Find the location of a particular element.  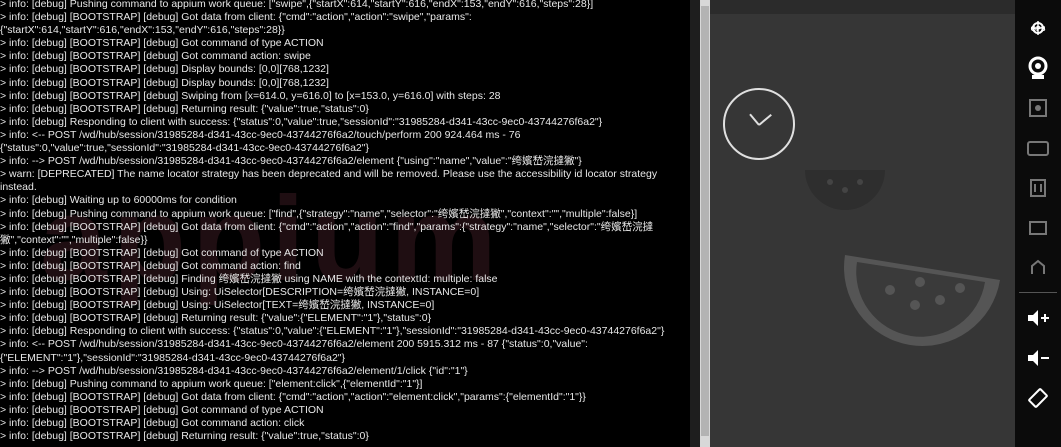

rotate-button is located at coordinates (1038, 398).